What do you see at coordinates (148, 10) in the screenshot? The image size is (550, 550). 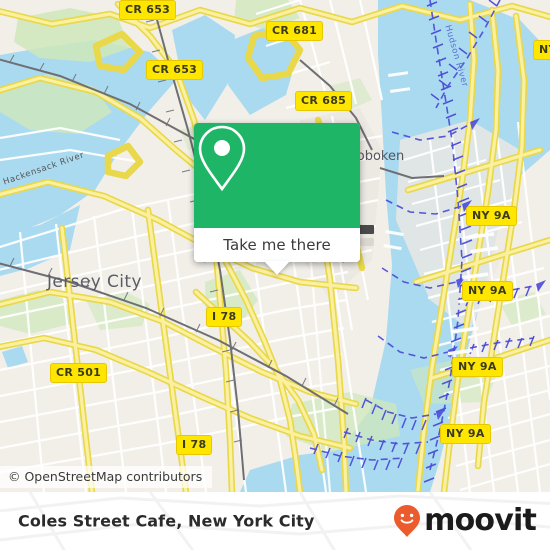 I see `road-shield-cr-653-top: CR 653` at bounding box center [148, 10].